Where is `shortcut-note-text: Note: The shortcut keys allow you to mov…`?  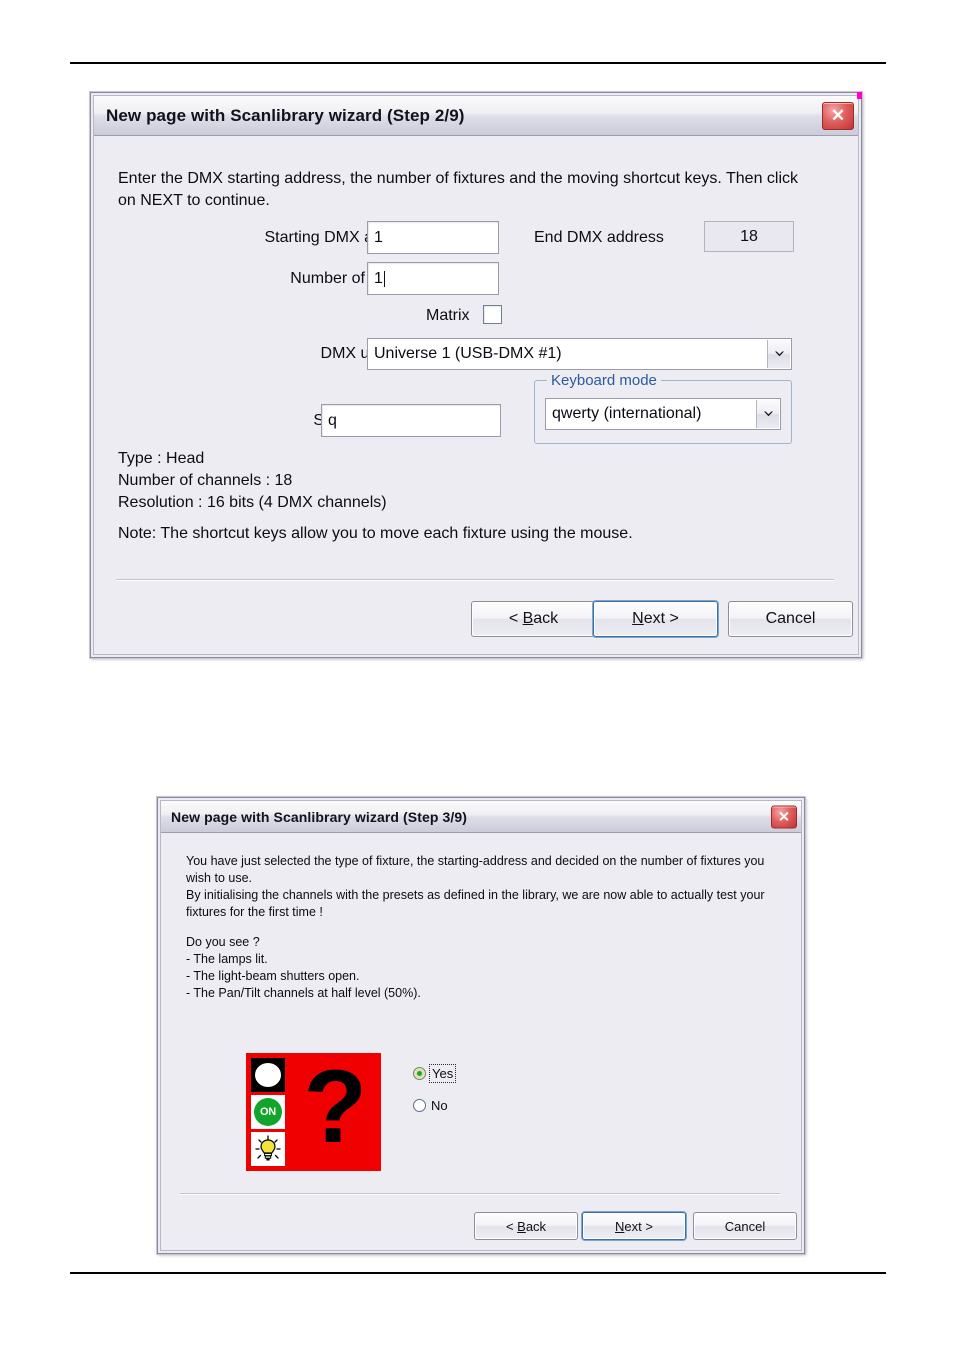 shortcut-note-text: Note: The shortcut keys allow you to mov… is located at coordinates (375, 533).